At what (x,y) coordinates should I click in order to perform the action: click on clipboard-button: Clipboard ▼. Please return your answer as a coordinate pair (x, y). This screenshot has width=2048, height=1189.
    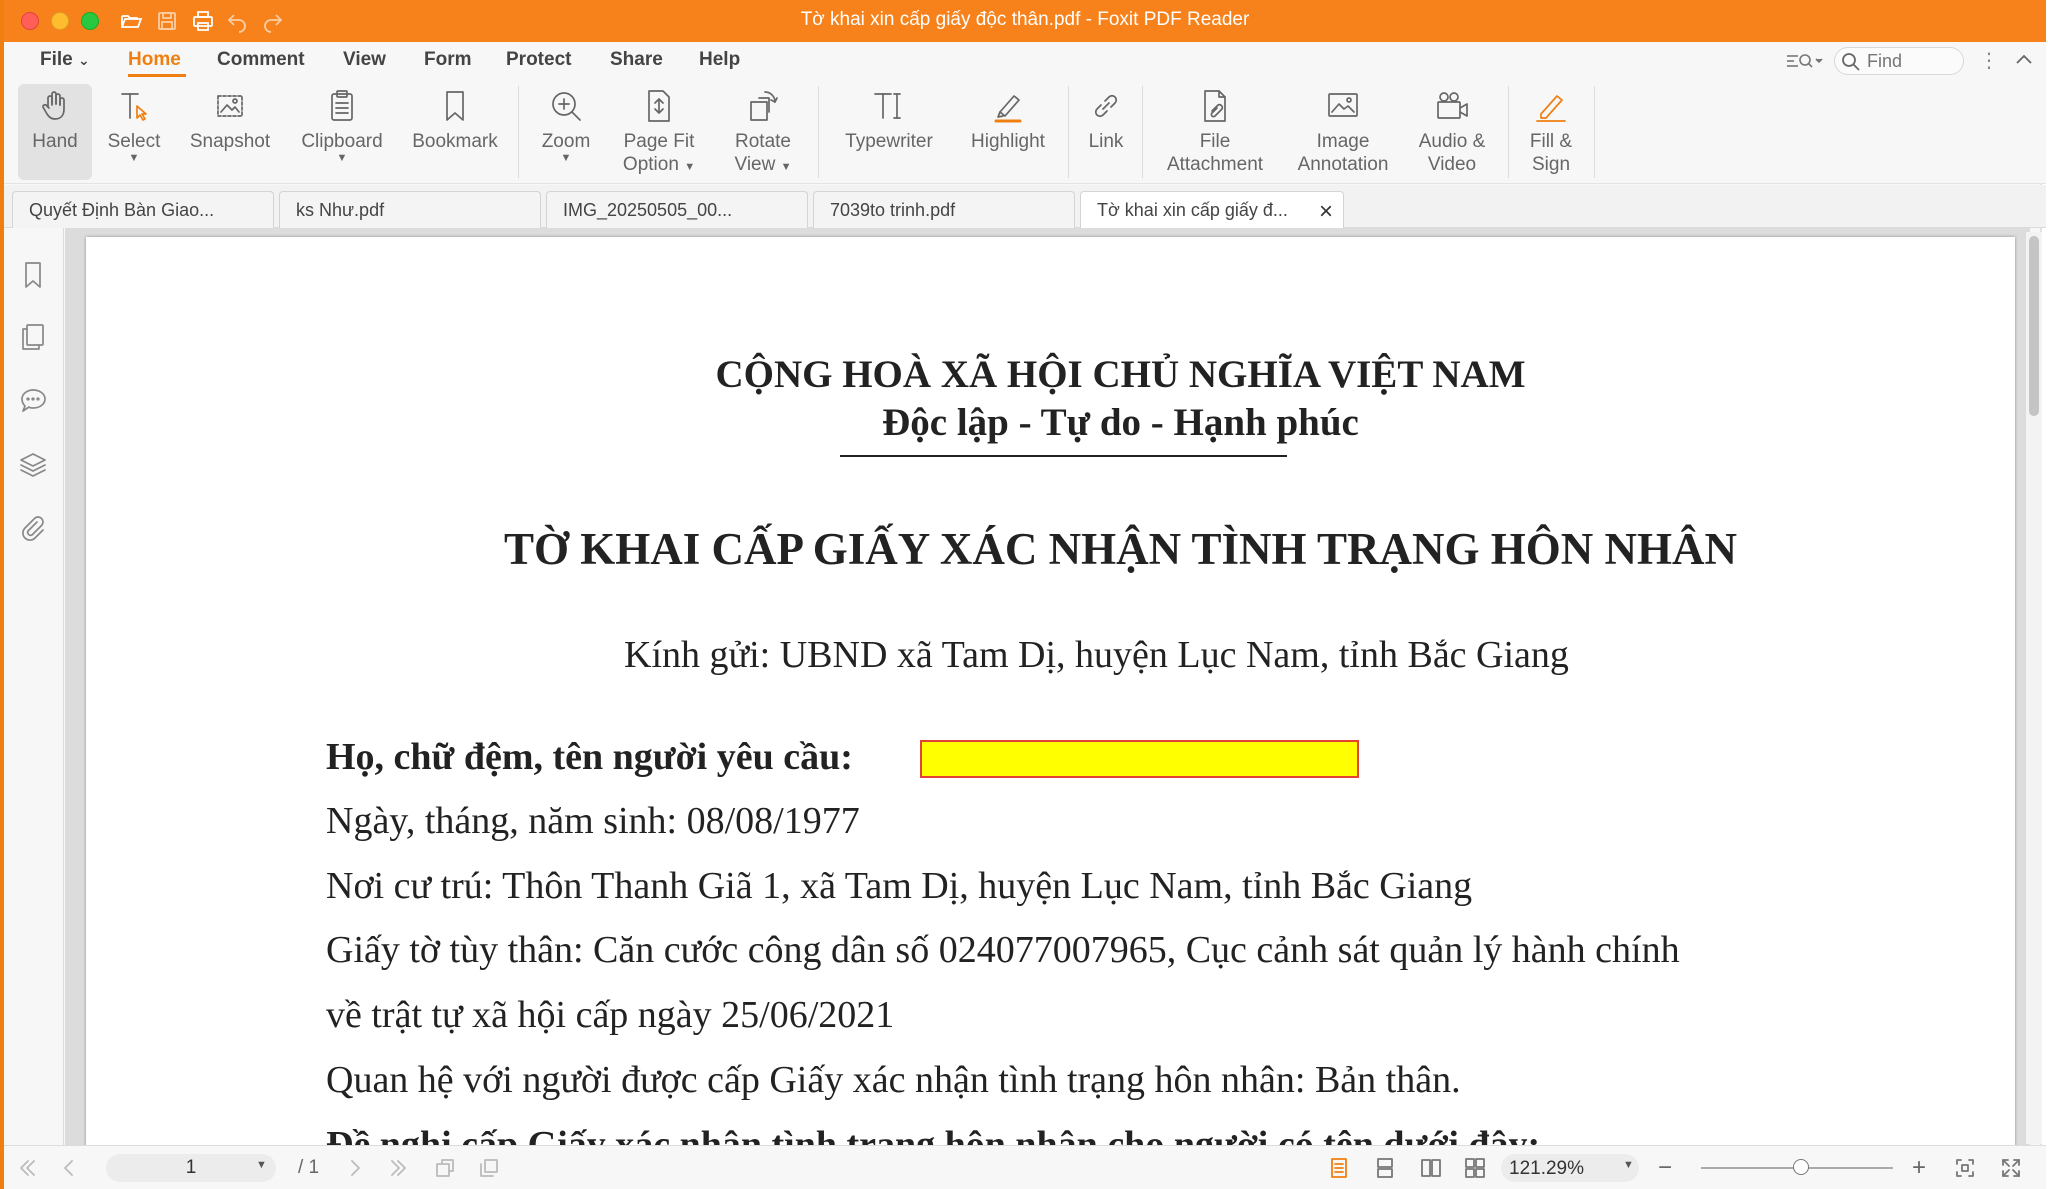
    Looking at the image, I should click on (342, 132).